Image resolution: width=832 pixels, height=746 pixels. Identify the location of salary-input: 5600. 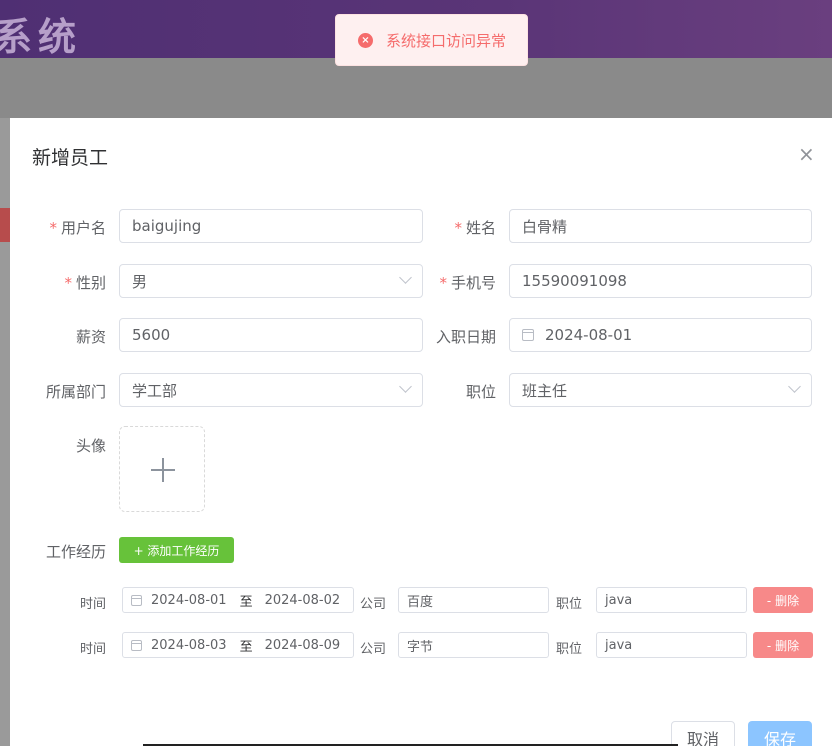
(271, 335).